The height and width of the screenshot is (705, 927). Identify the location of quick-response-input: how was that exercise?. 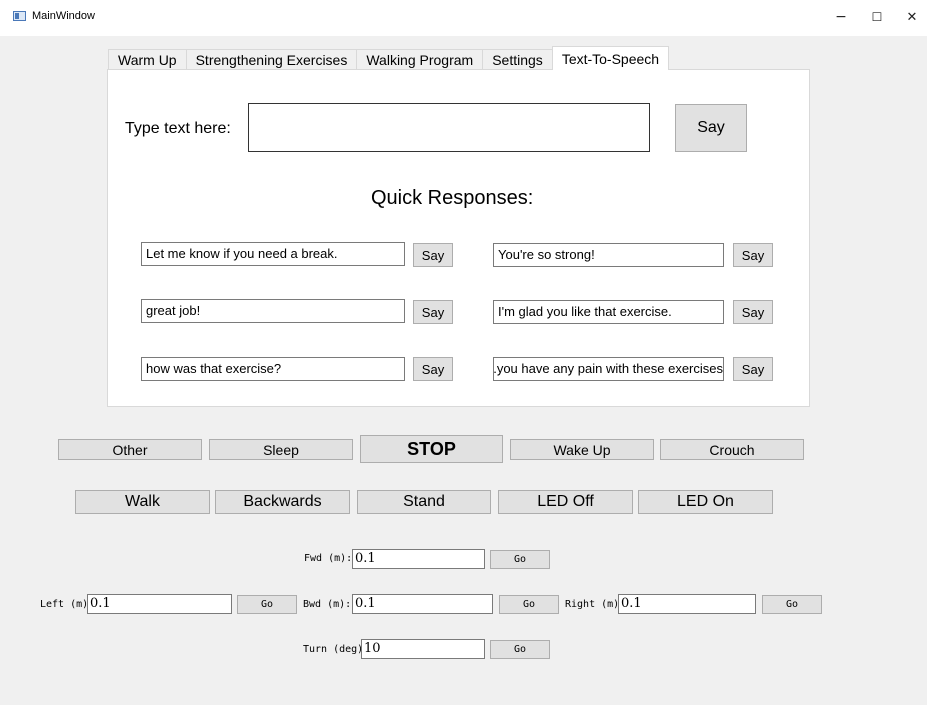
(273, 369).